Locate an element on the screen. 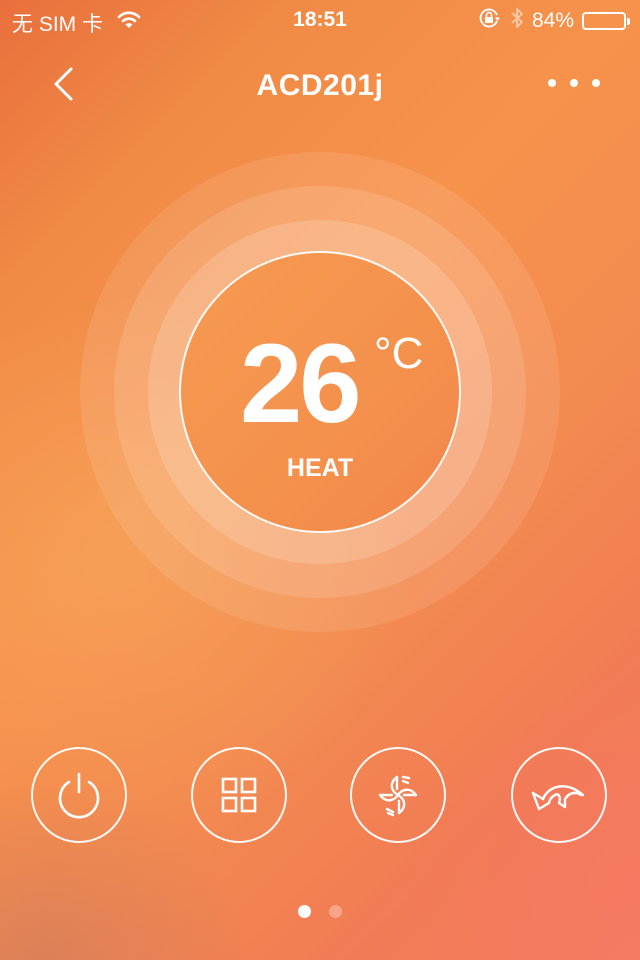 This screenshot has width=640, height=960. temperature-value: 26 is located at coordinates (301, 383).